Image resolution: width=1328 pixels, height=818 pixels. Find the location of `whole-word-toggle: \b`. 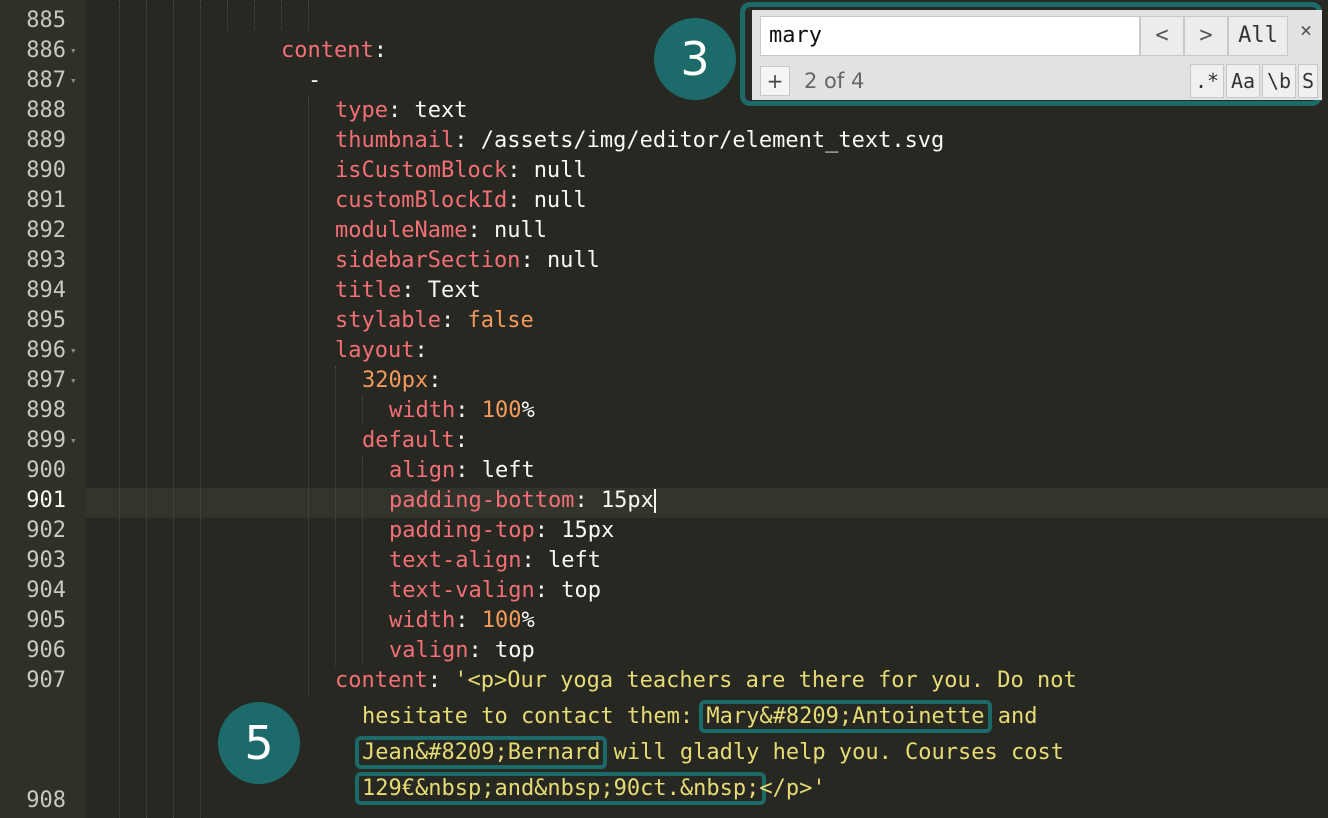

whole-word-toggle: \b is located at coordinates (1279, 81).